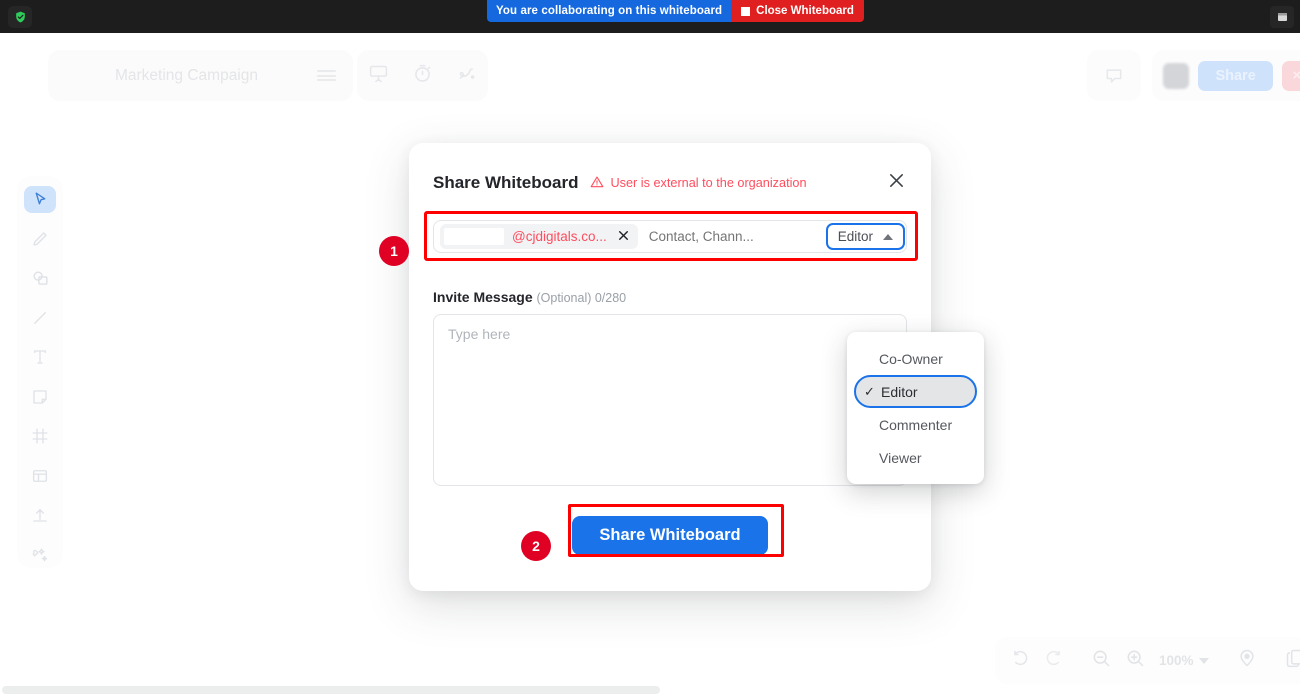  I want to click on close-board-button: ×, so click(1290, 75).